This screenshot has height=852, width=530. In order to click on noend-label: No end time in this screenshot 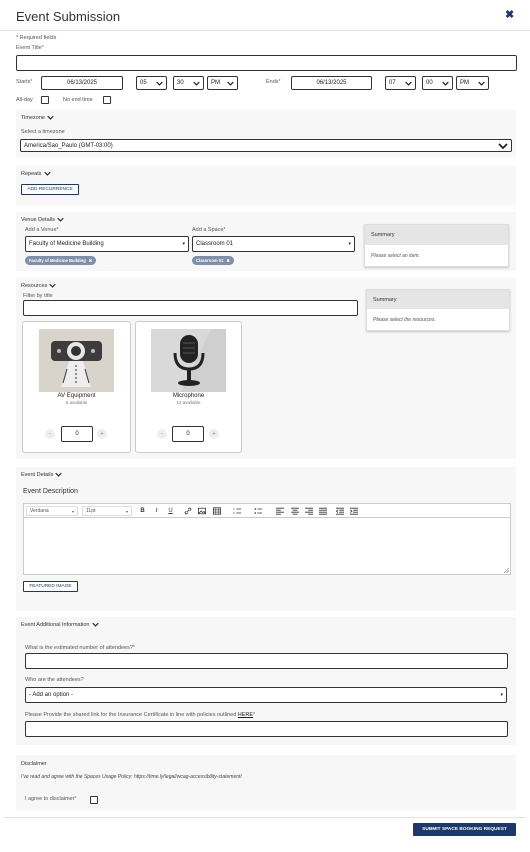, I will do `click(78, 100)`.